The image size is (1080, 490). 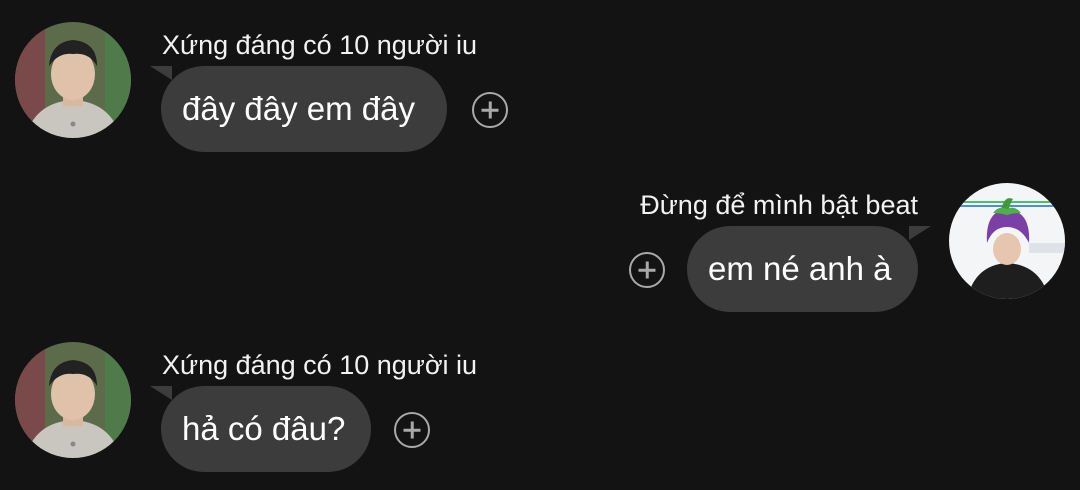 I want to click on message-text: hả có đâu?, so click(x=264, y=428).